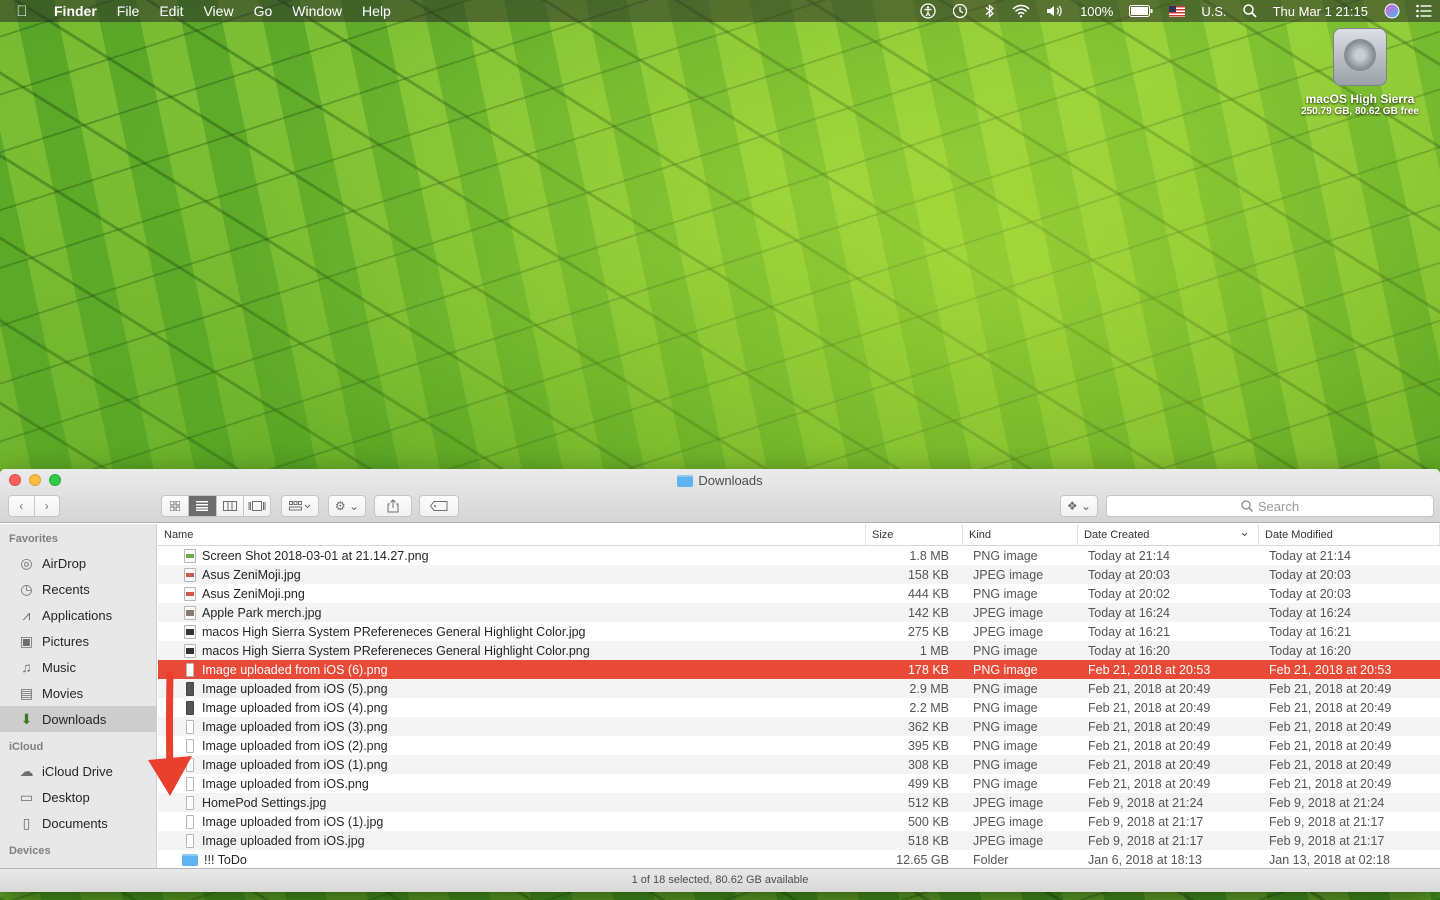 This screenshot has width=1440, height=900. Describe the element at coordinates (300, 506) in the screenshot. I see `arrange-button` at that location.